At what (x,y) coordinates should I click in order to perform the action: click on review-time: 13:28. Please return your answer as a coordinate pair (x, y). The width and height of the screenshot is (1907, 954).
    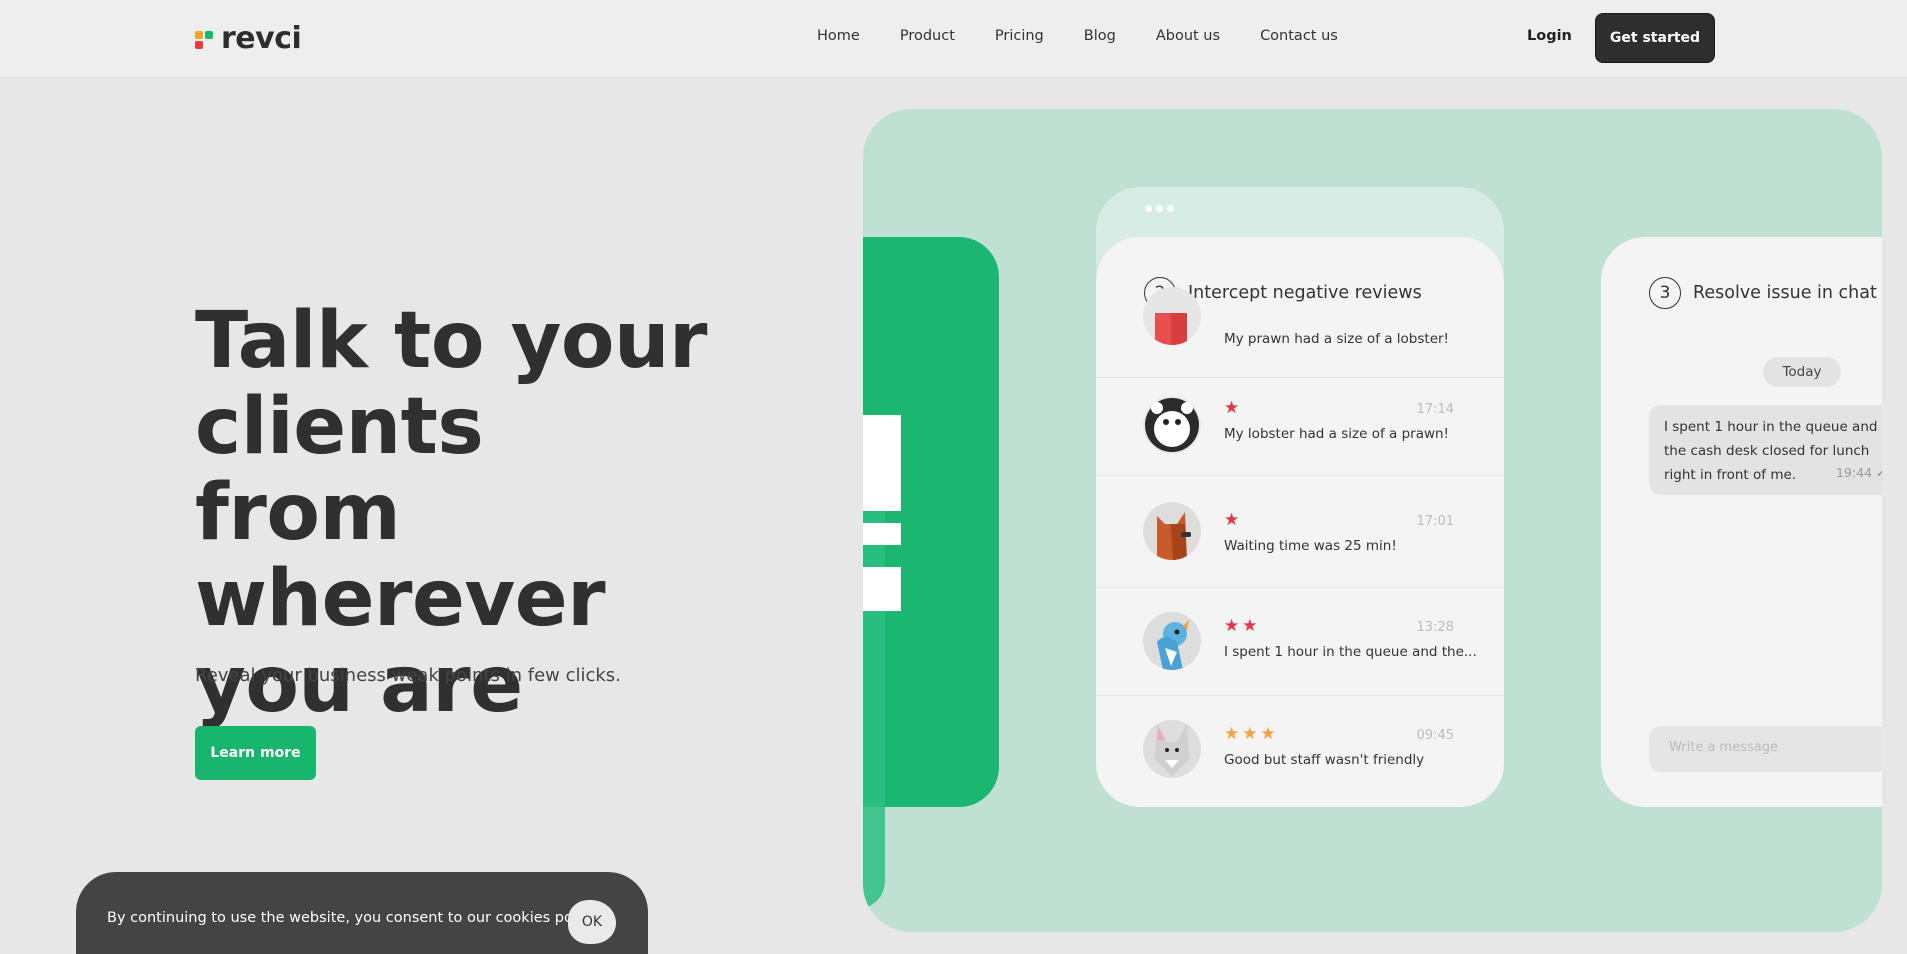
    Looking at the image, I should click on (1435, 627).